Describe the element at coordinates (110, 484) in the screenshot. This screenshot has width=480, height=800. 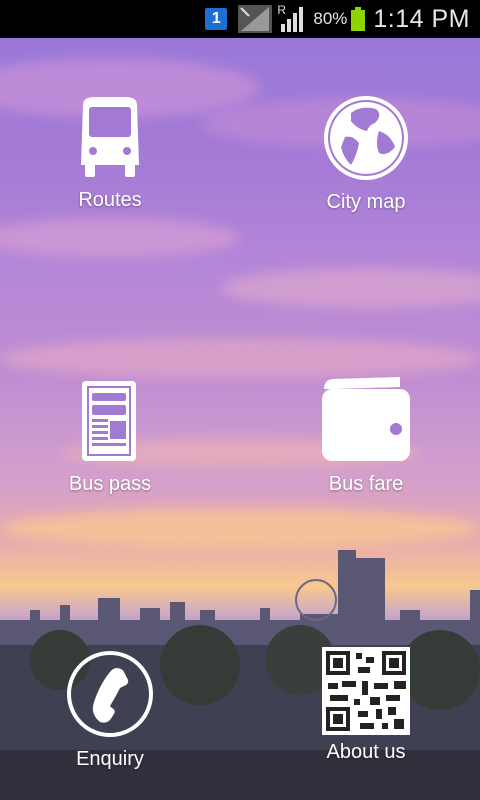
I see `bus-pass-label: Bus pass` at that location.